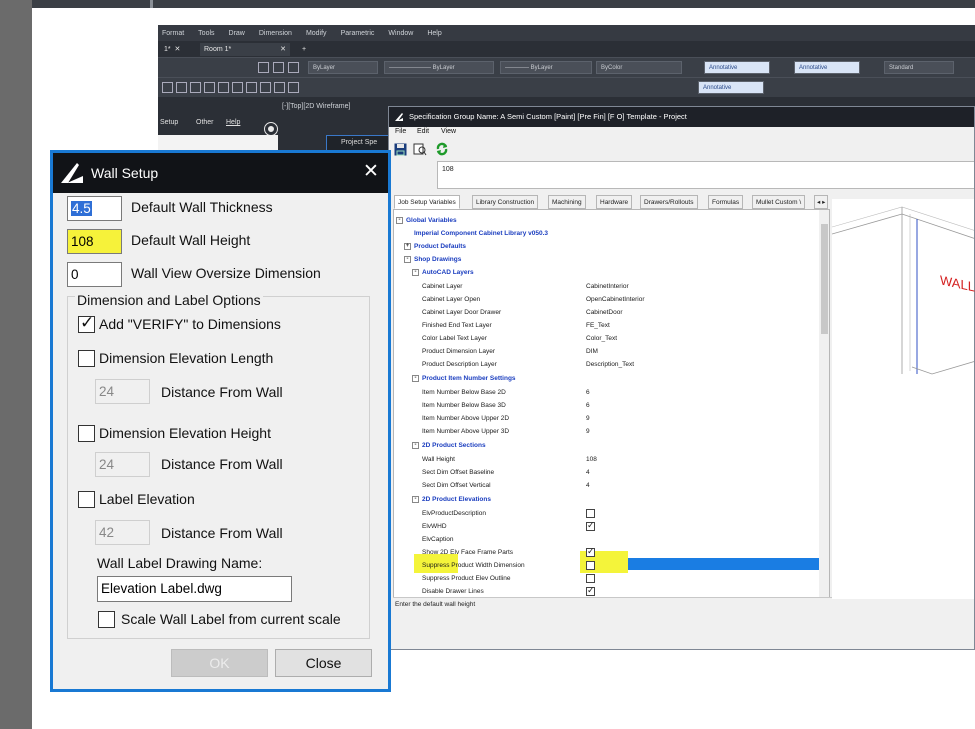  I want to click on tree-scroll-thumb, so click(824, 279).